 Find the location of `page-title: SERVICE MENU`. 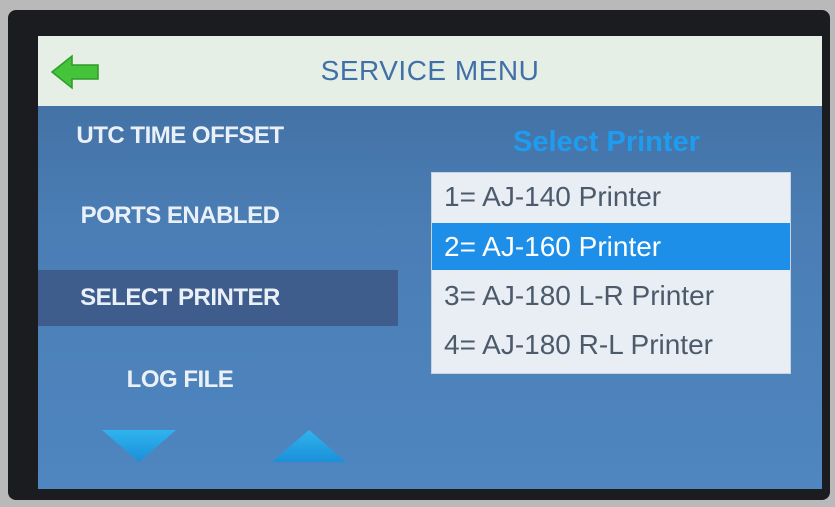

page-title: SERVICE MENU is located at coordinates (430, 70).